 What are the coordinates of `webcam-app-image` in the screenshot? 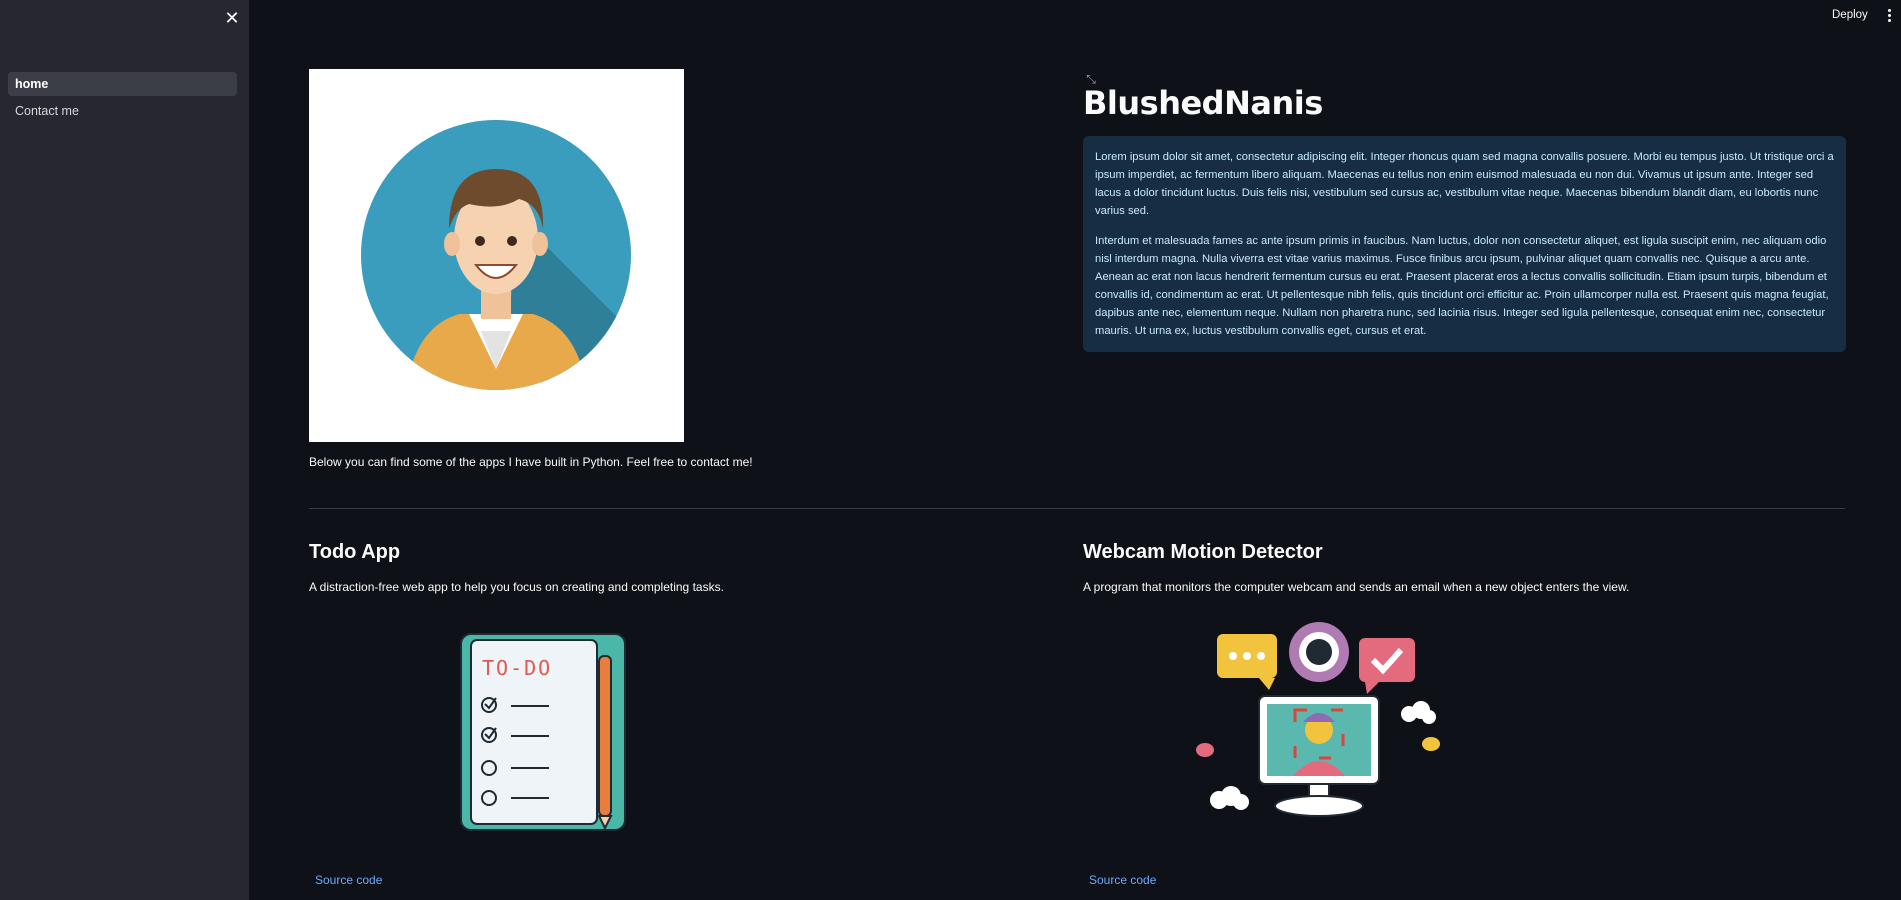 It's located at (1319, 732).